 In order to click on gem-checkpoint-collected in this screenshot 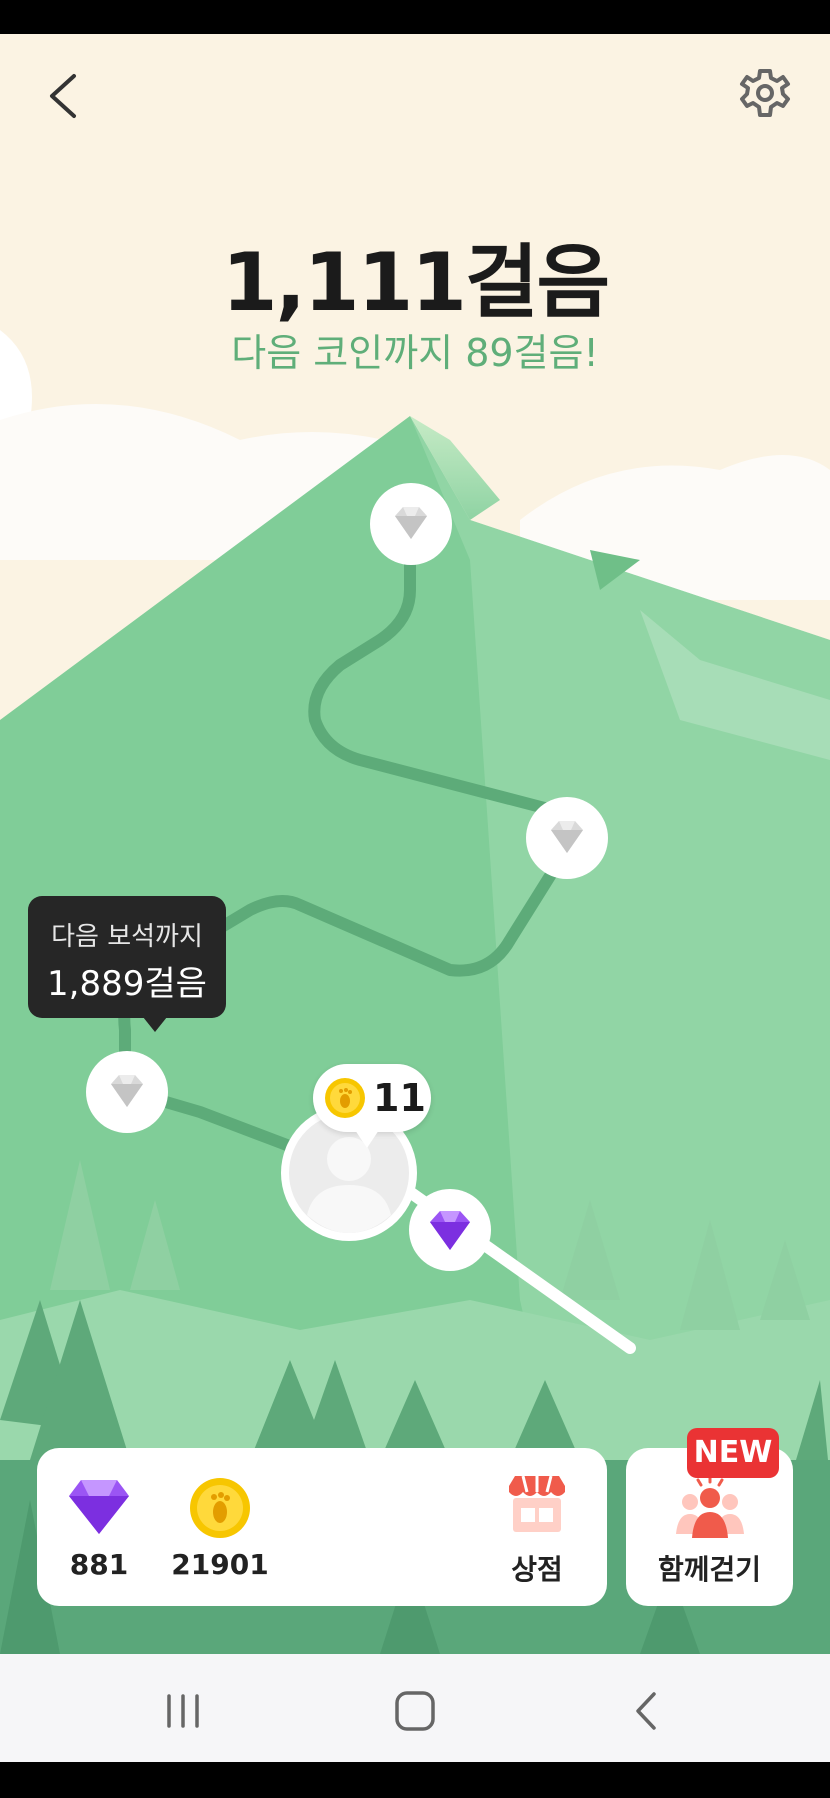, I will do `click(450, 1230)`.